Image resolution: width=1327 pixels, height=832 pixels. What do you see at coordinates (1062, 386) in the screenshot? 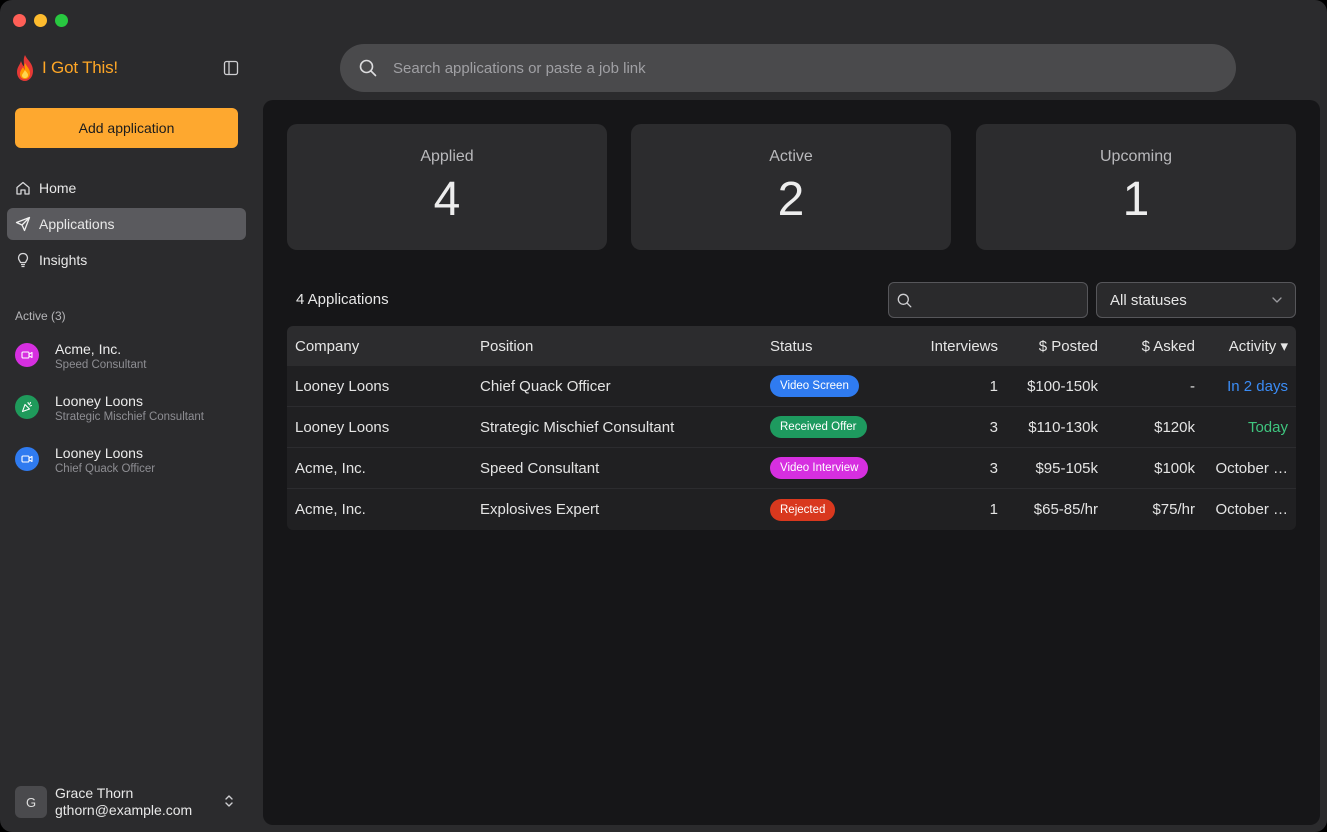
I see `cell-posted: $100-150k` at bounding box center [1062, 386].